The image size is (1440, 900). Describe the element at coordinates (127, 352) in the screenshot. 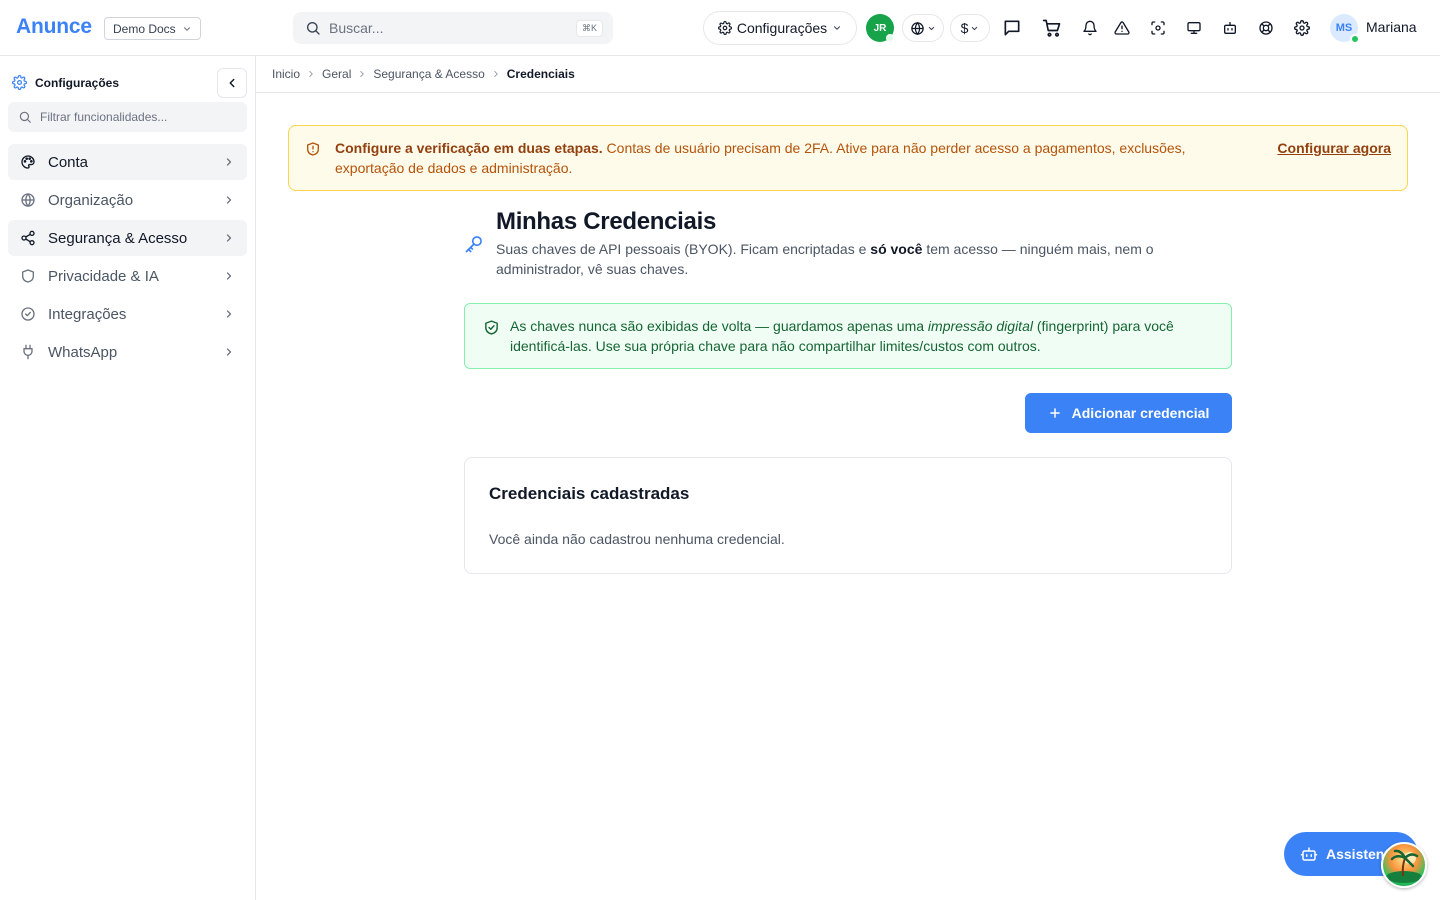

I see `sidebar-item-whatsapp: WhatsApp` at that location.